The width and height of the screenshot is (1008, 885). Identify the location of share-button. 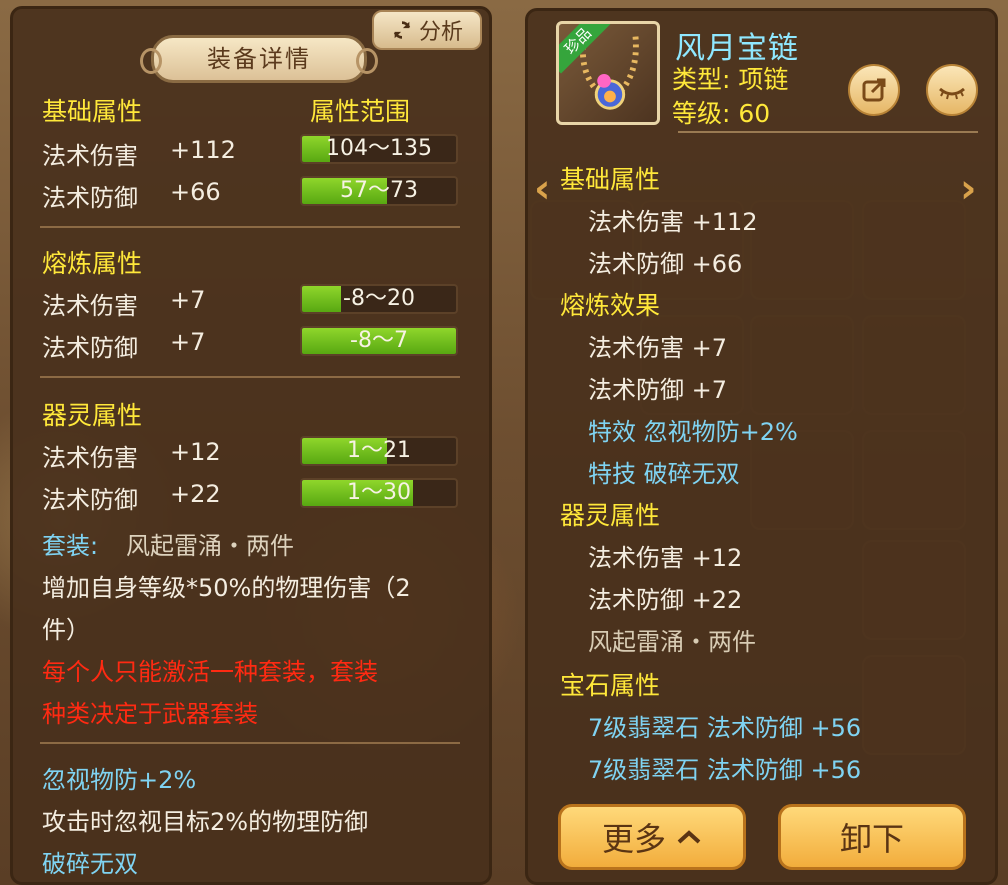
(874, 90).